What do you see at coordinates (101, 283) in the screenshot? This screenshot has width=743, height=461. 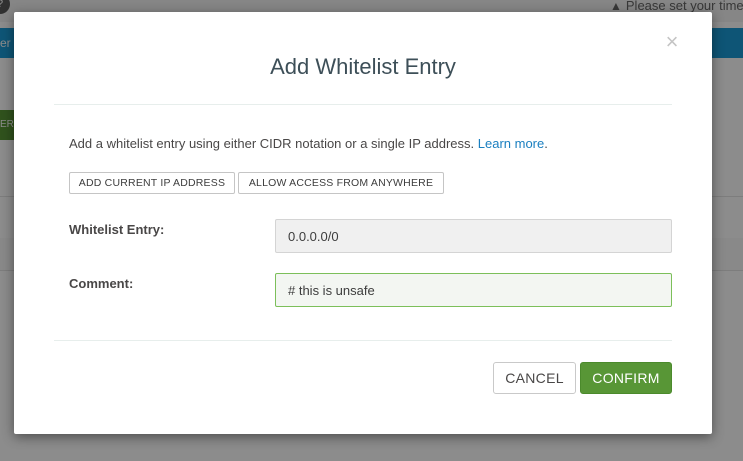 I see `comment-label: Comment:` at bounding box center [101, 283].